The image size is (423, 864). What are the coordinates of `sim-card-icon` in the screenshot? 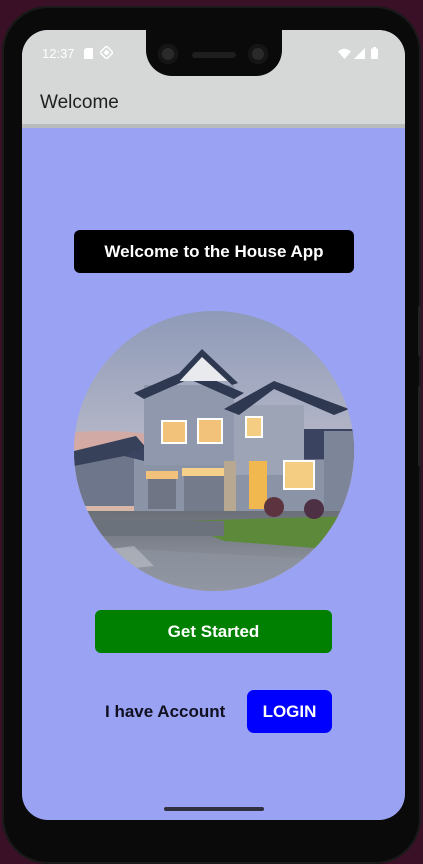 It's located at (88, 55).